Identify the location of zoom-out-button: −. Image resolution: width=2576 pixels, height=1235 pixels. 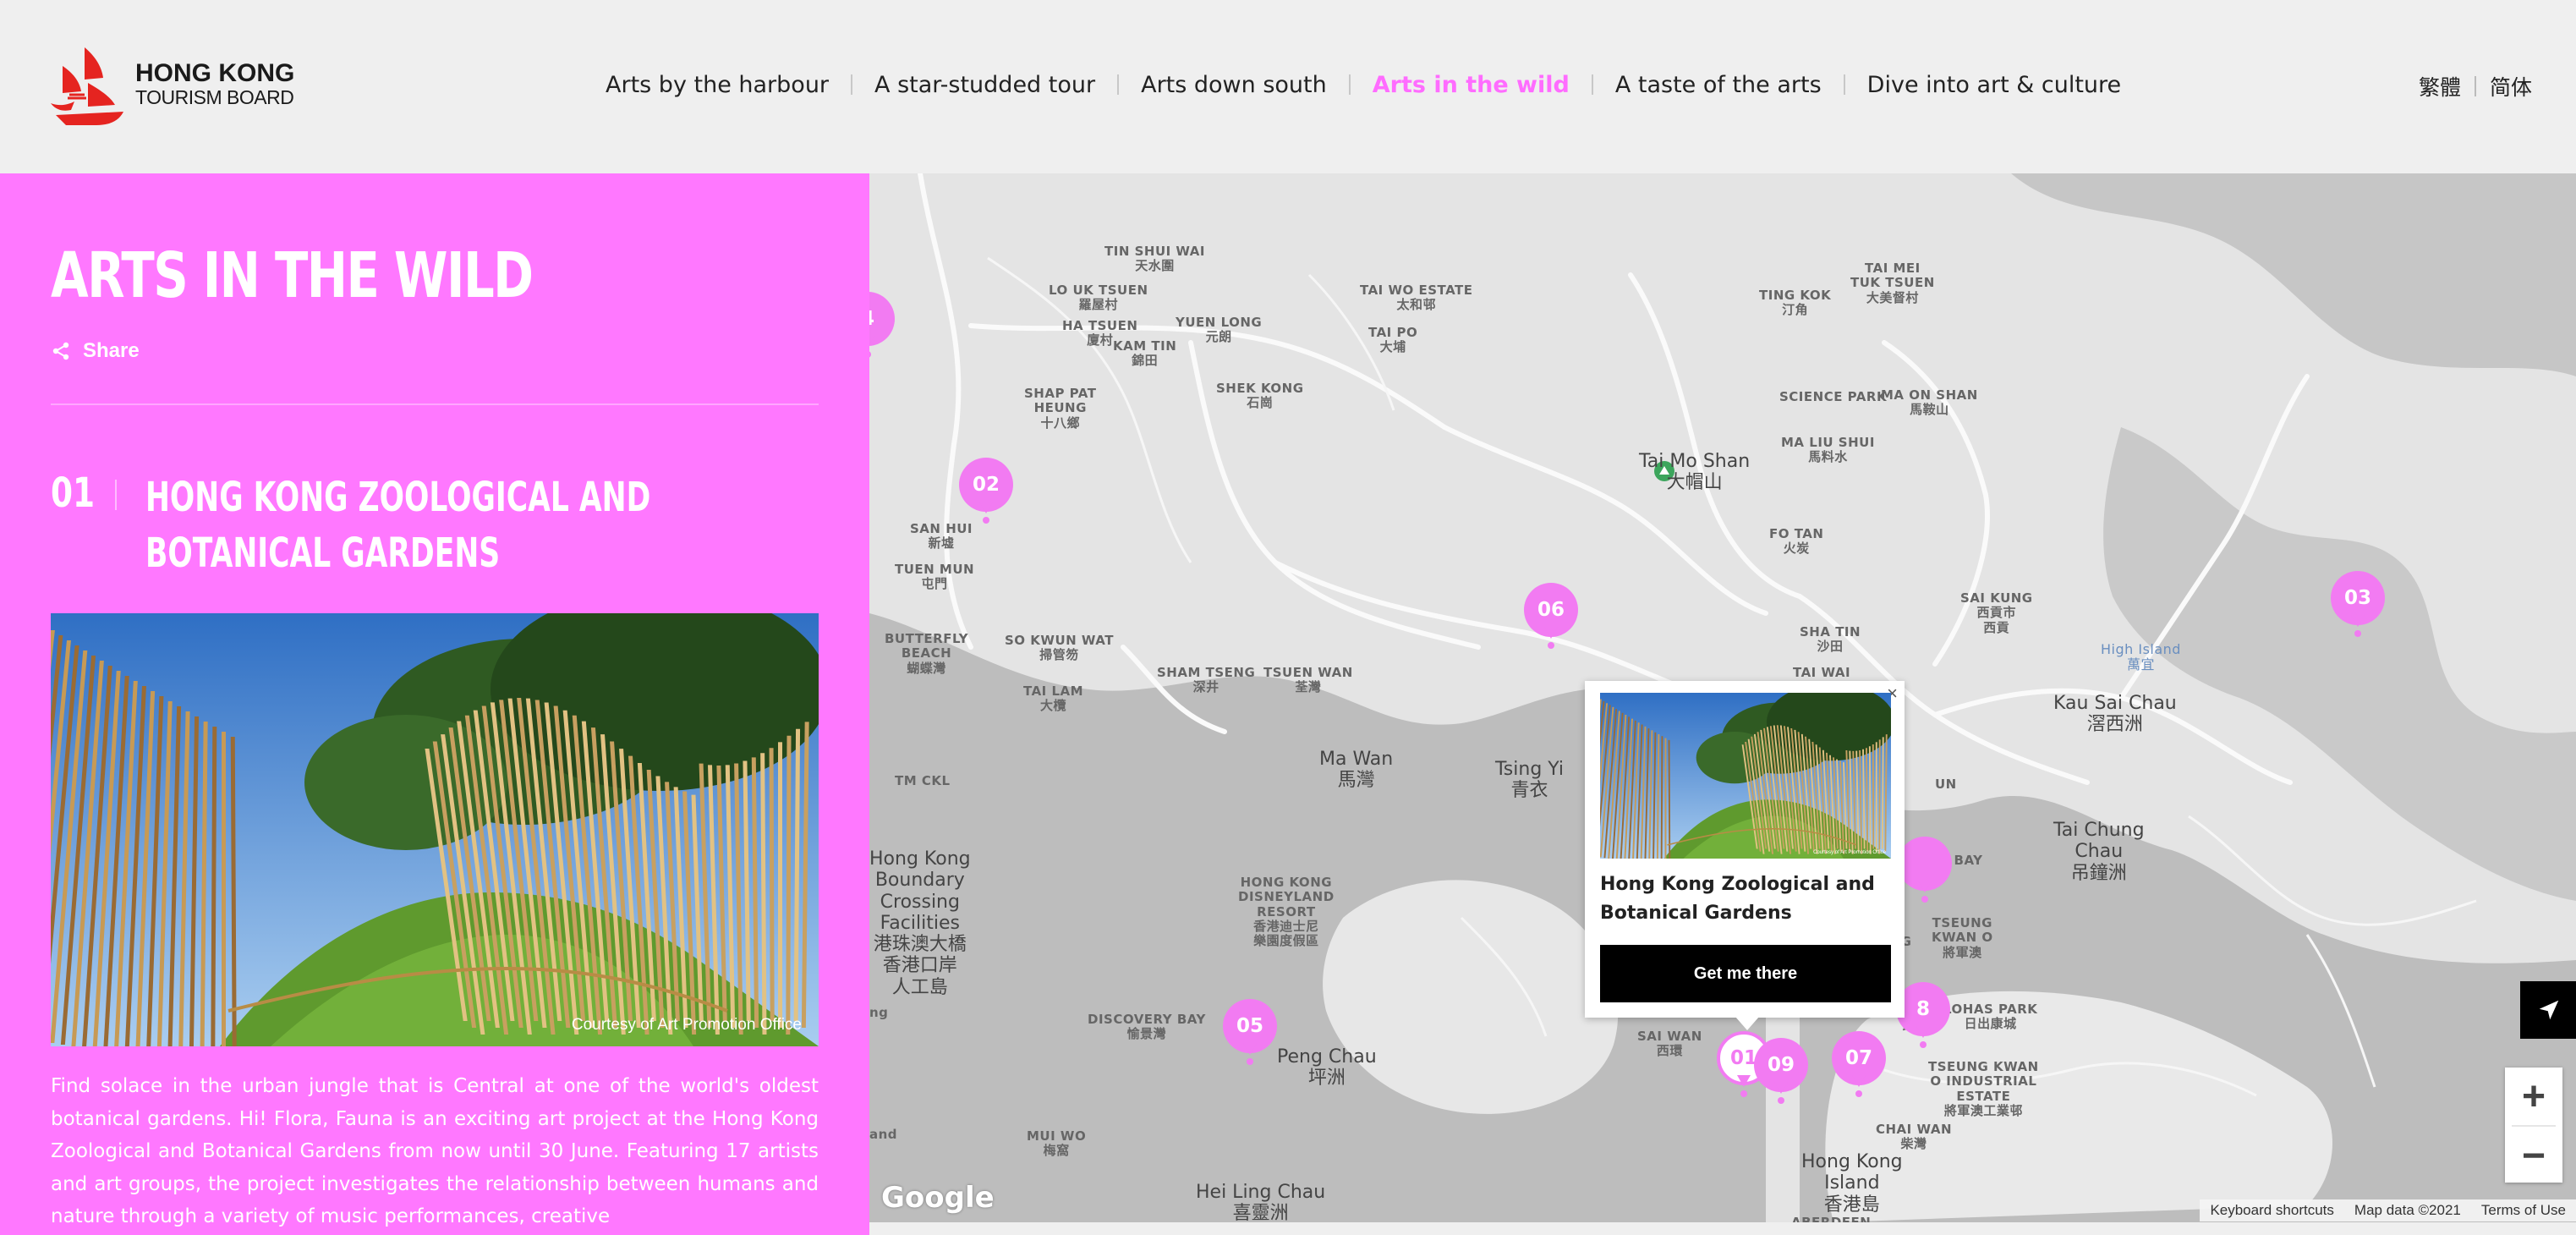
(2533, 1155).